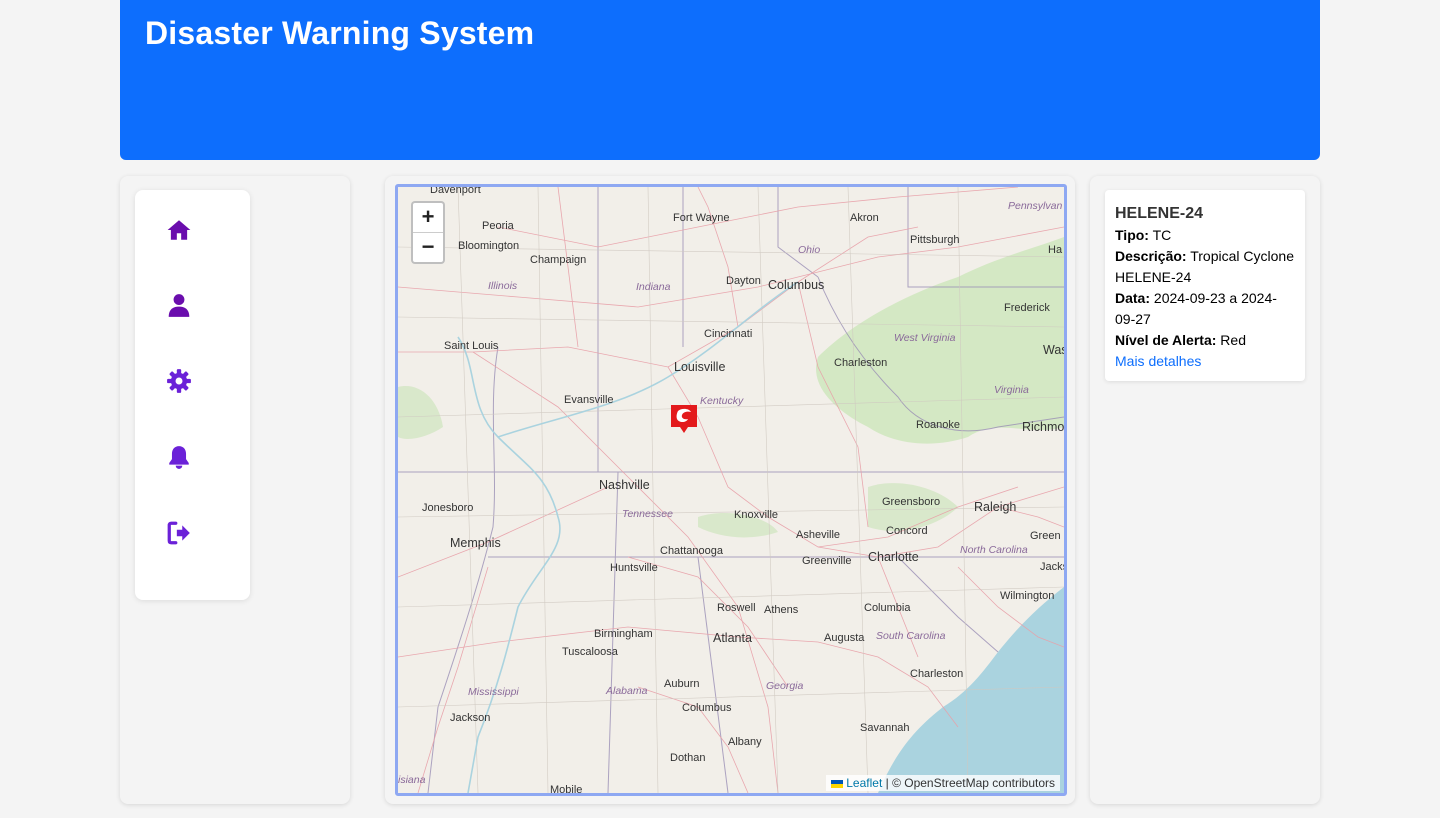  What do you see at coordinates (844, 638) in the screenshot?
I see `city-label: Augusta` at bounding box center [844, 638].